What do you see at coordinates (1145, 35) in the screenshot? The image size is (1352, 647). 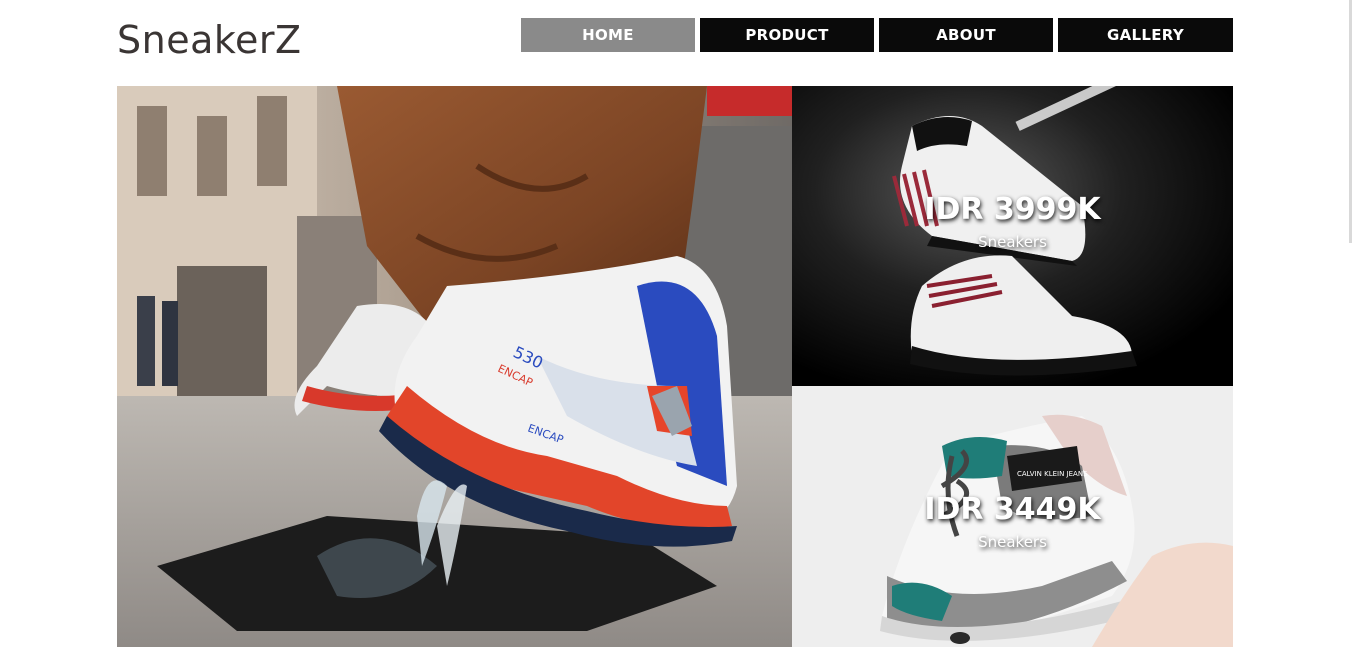 I see `nav-gallery: GALLERY` at bounding box center [1145, 35].